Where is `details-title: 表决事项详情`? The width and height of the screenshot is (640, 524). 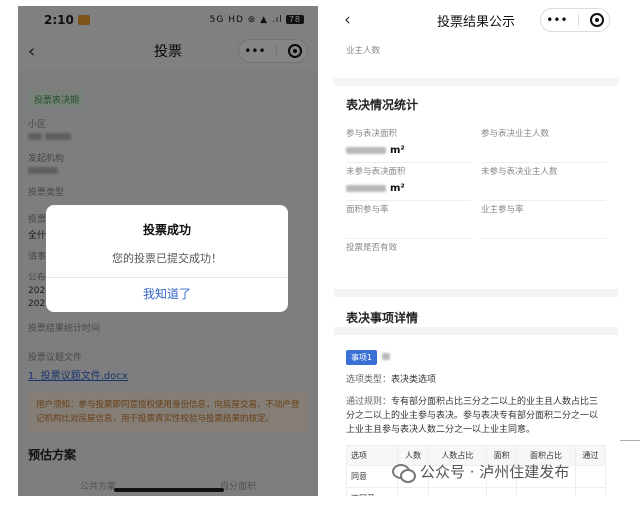
details-title: 表决事项详情 is located at coordinates (382, 318).